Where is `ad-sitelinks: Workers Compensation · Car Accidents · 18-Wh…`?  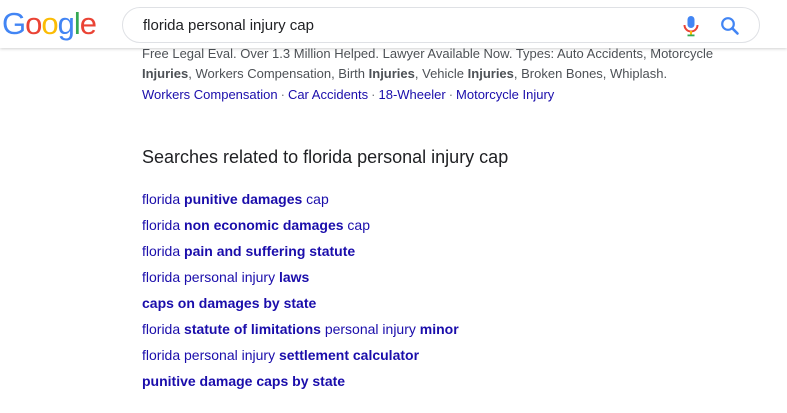 ad-sitelinks: Workers Compensation · Car Accidents · 18-Wh… is located at coordinates (442, 95).